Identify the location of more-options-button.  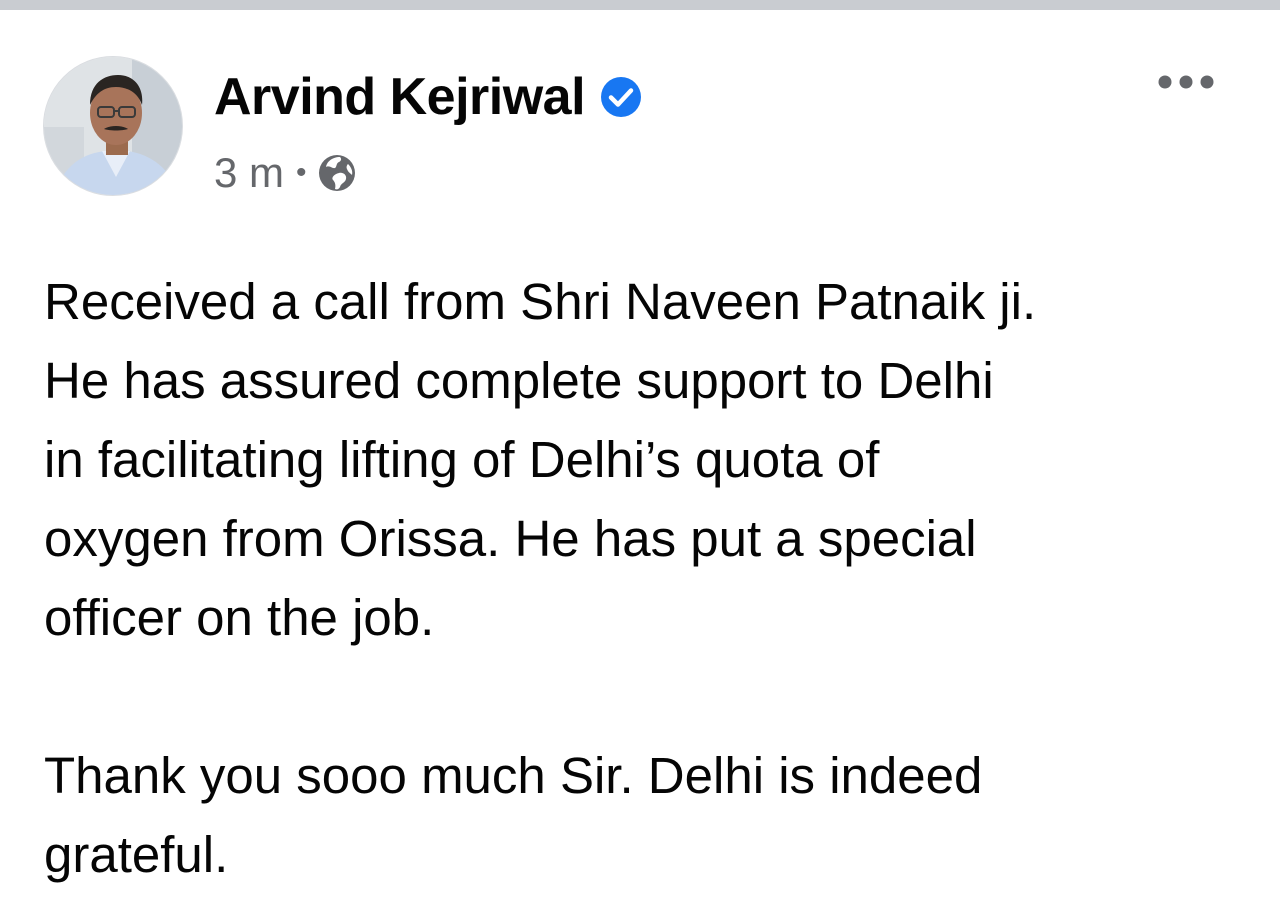
(1186, 82).